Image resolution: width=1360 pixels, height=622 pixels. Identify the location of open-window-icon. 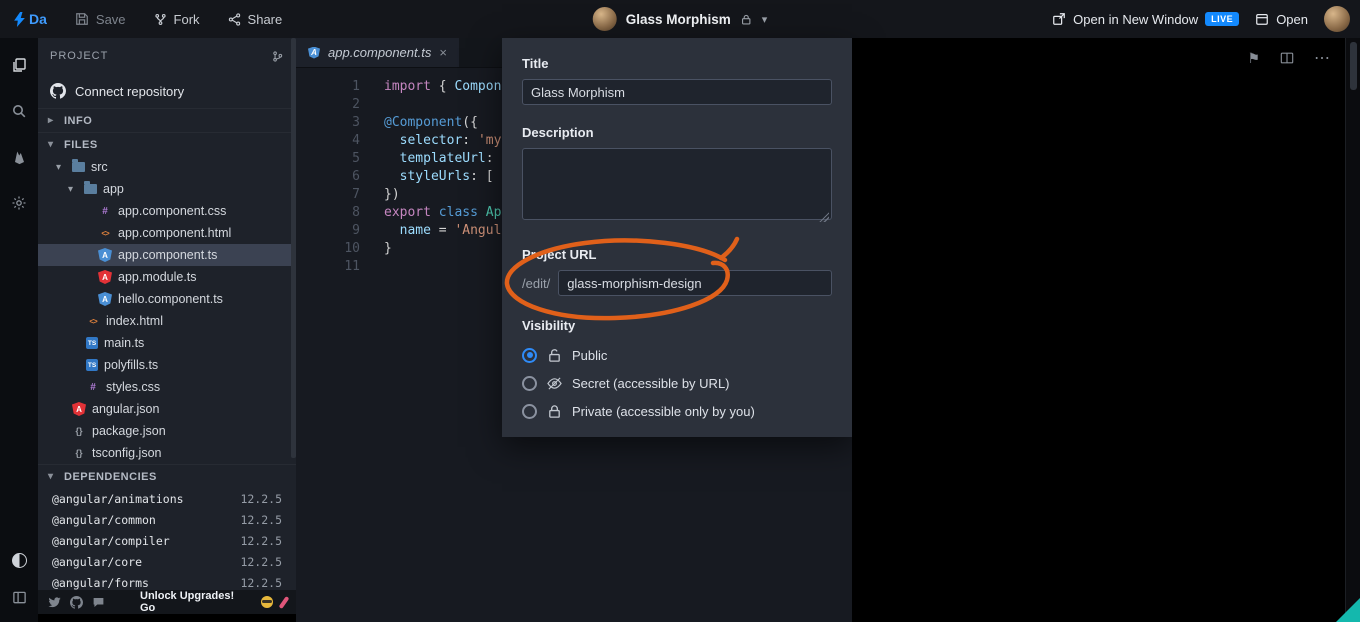
(1262, 19).